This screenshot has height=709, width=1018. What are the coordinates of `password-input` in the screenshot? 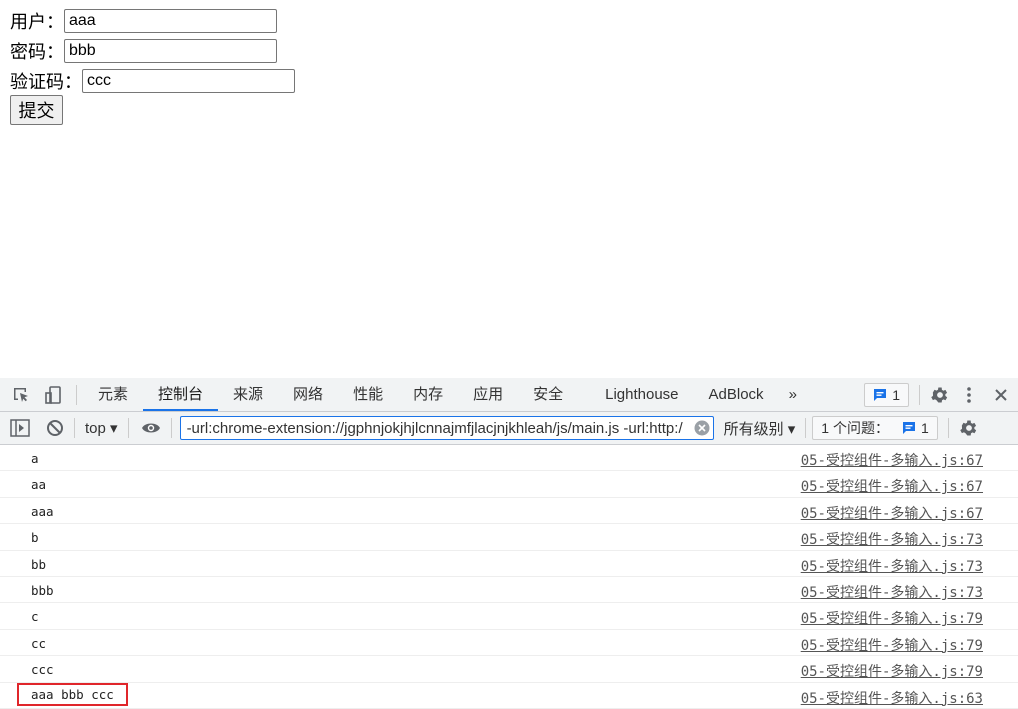 It's located at (170, 51).